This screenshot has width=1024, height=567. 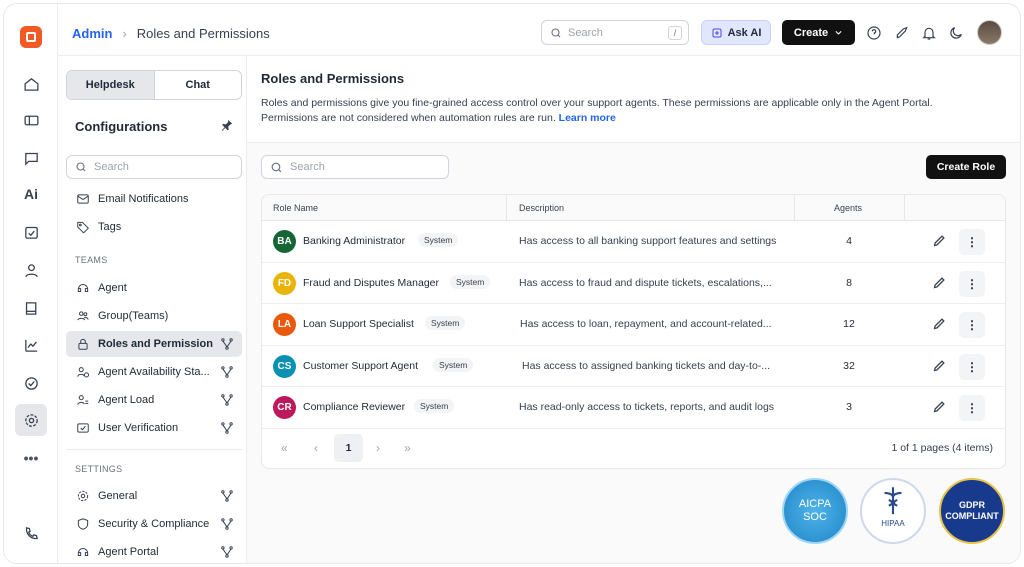 What do you see at coordinates (736, 32) in the screenshot?
I see `ask-ai-button: Ask AI` at bounding box center [736, 32].